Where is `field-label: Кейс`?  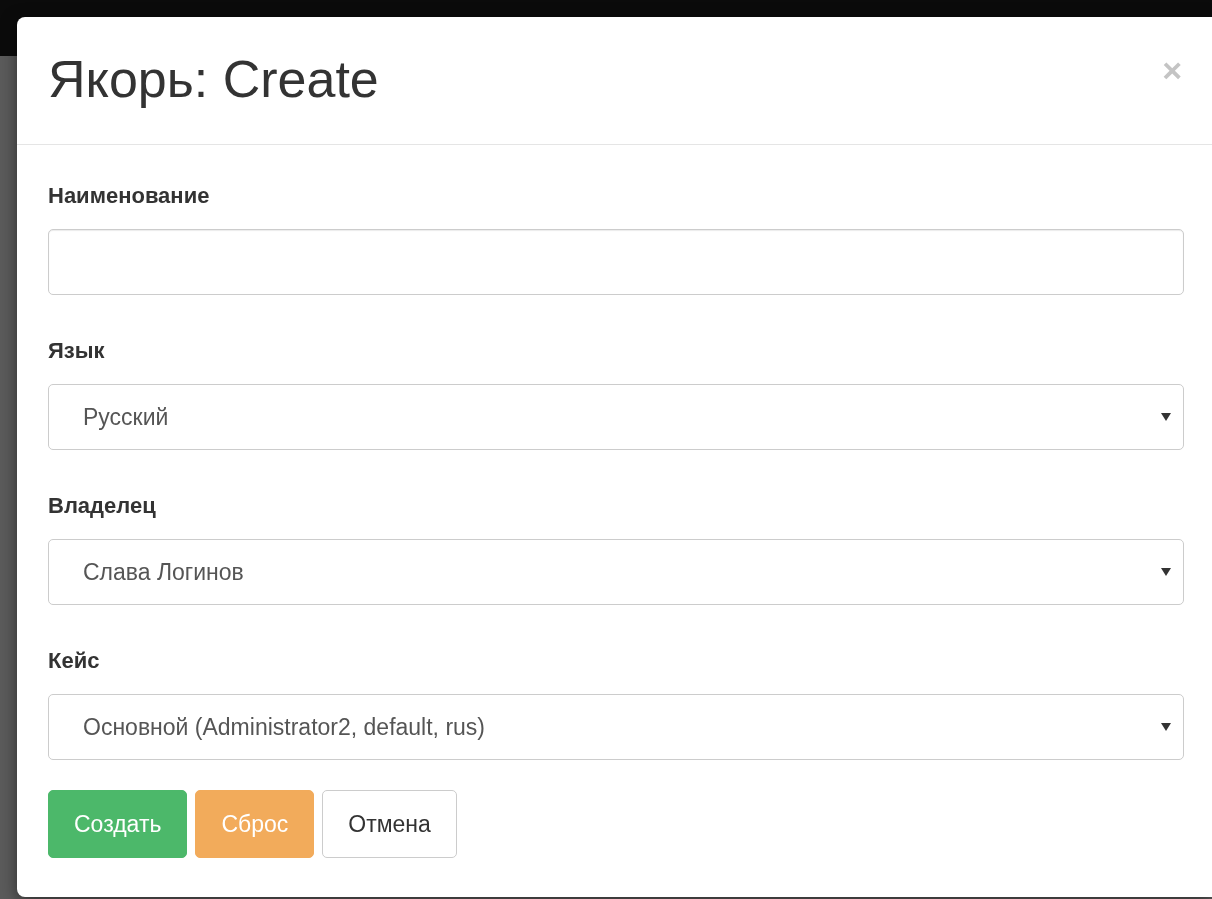
field-label: Кейс is located at coordinates (74, 661).